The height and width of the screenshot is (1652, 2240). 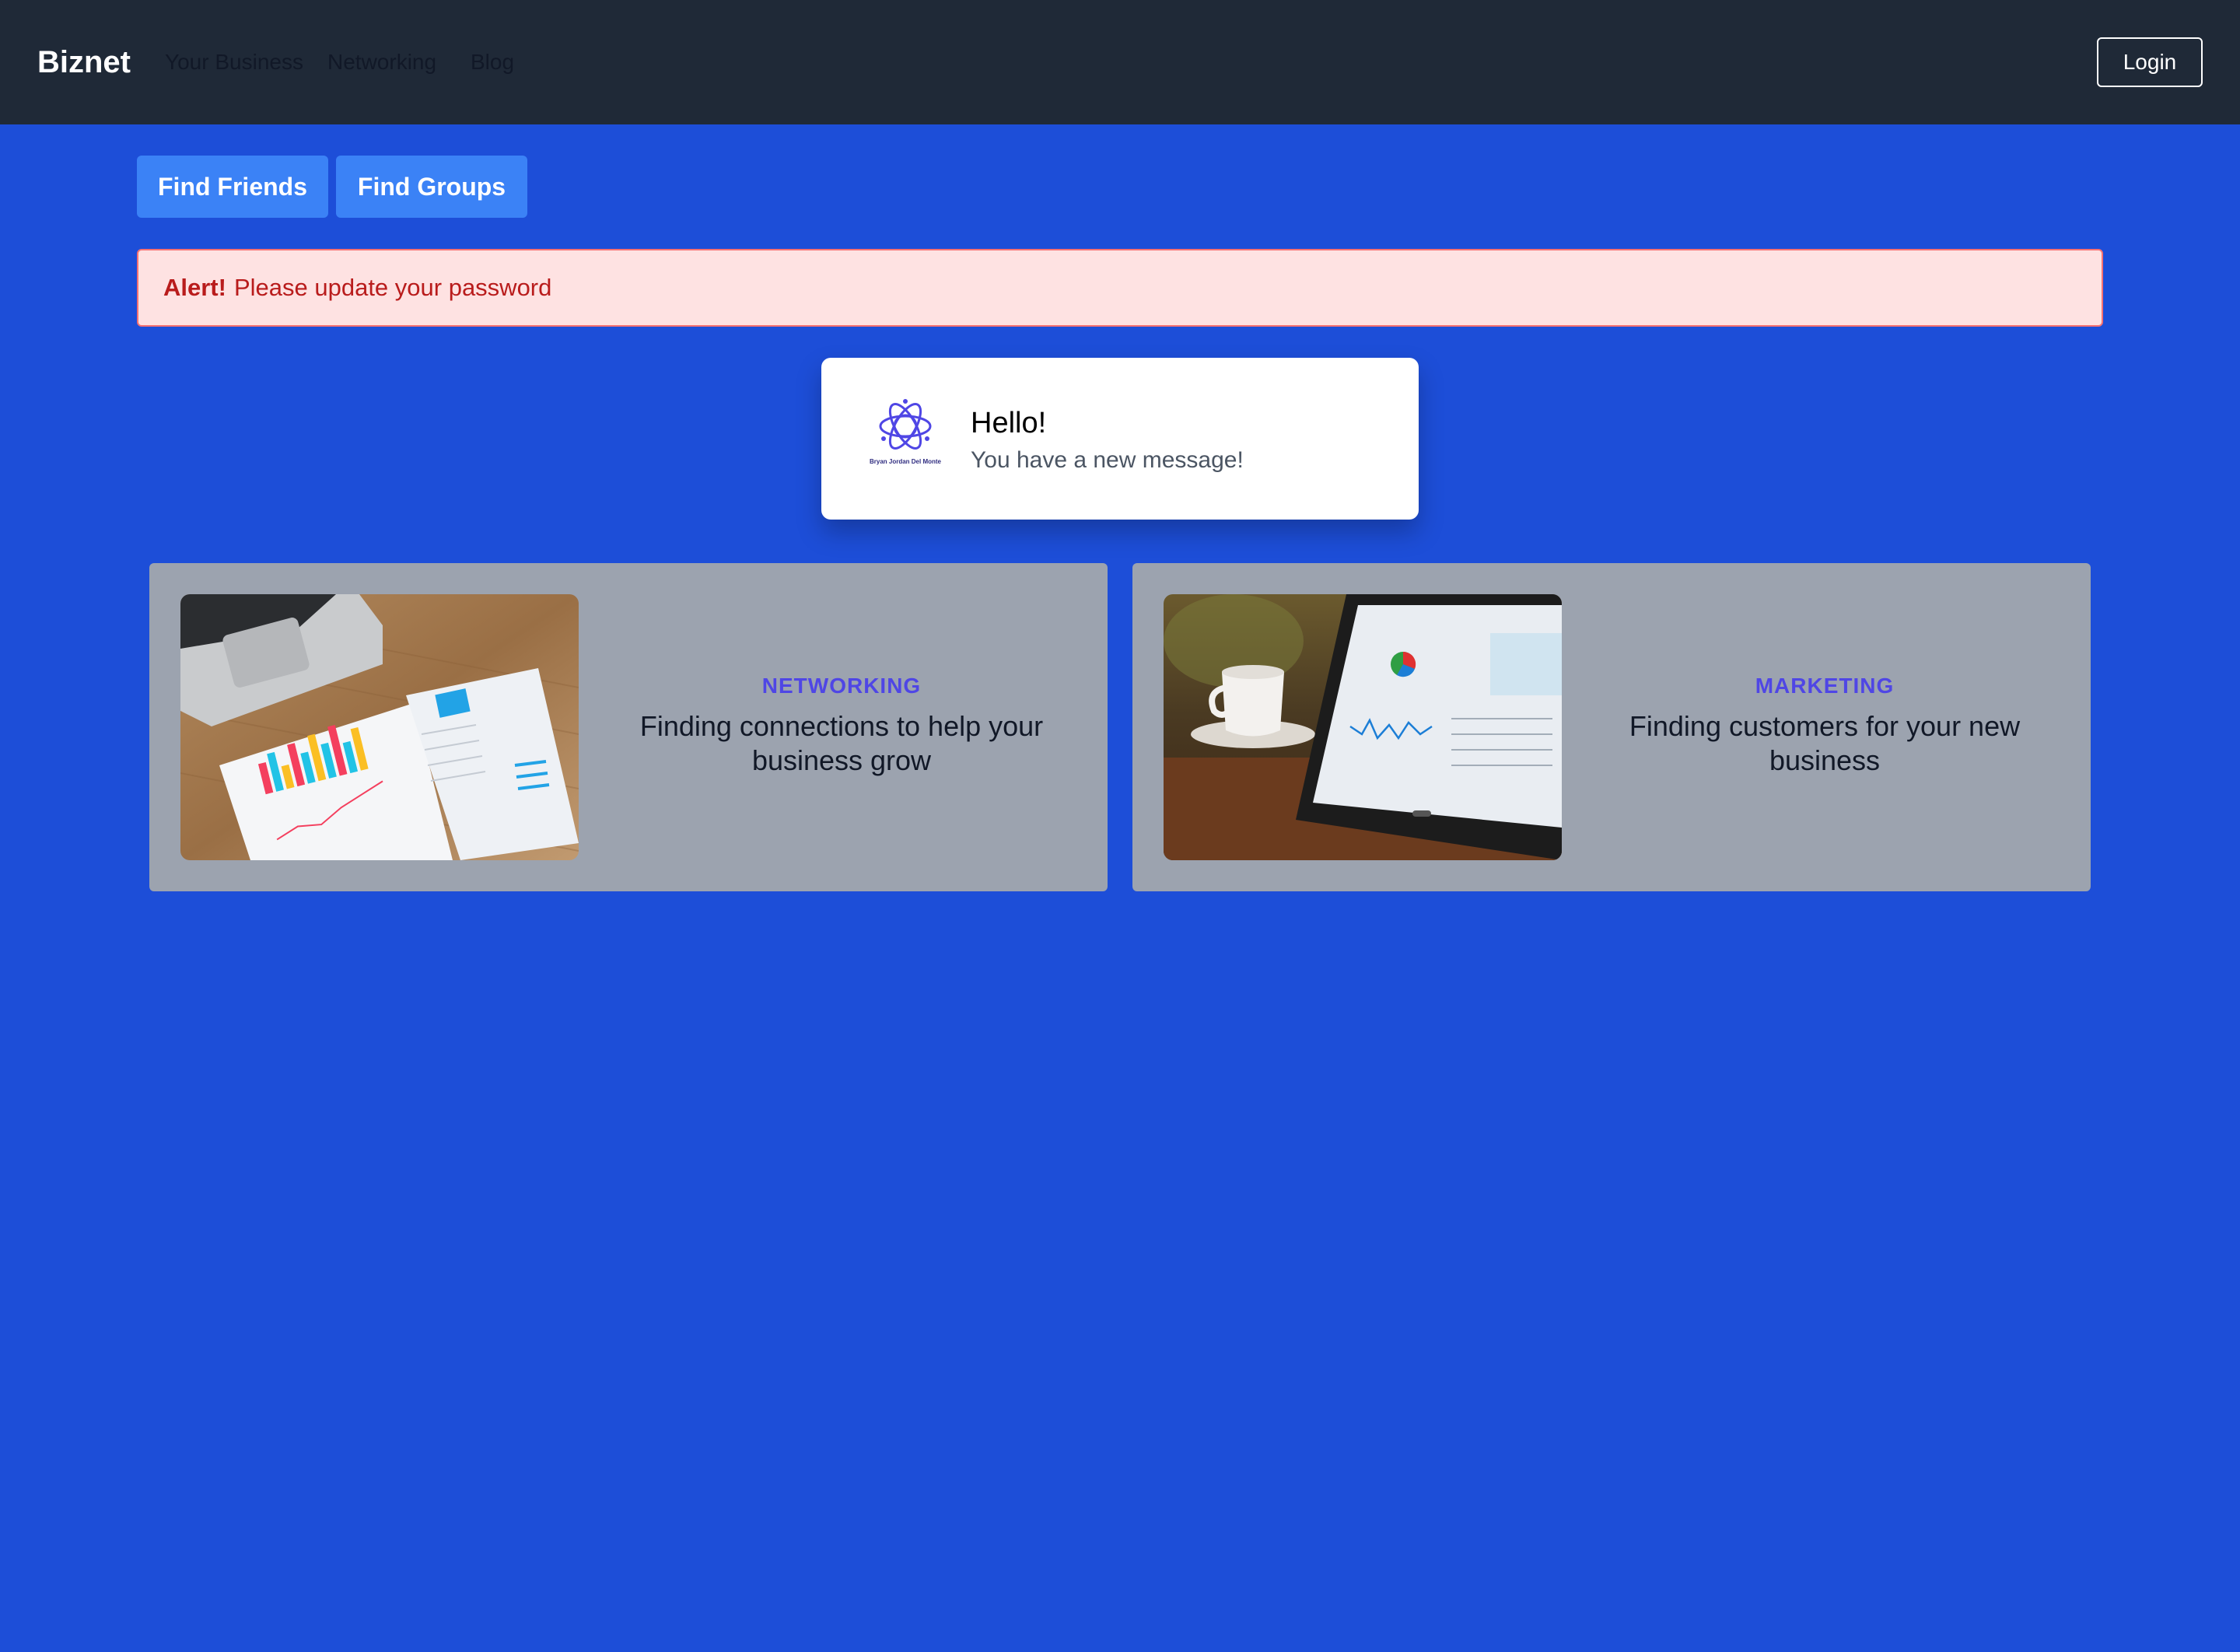 I want to click on alert-message: Please update your password, so click(x=392, y=287).